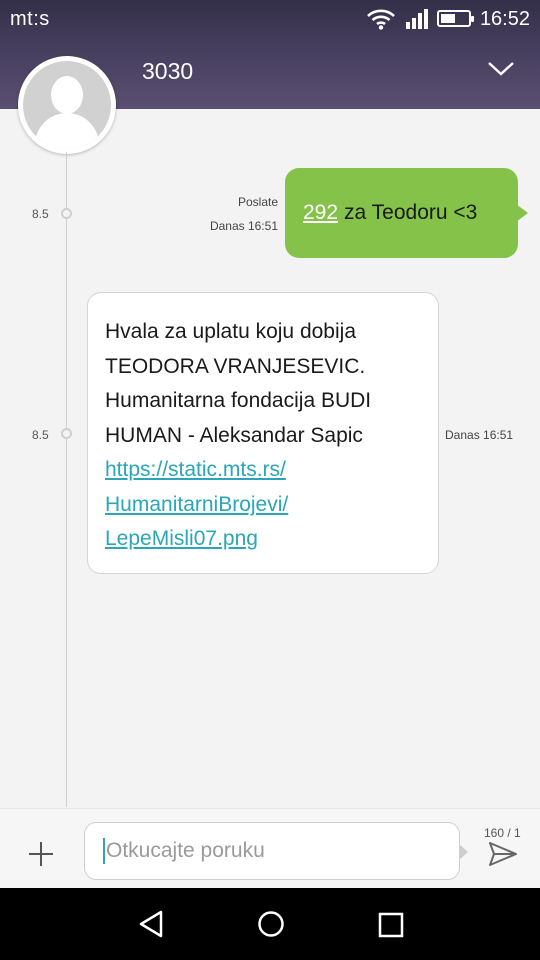  I want to click on battery-level, so click(448, 18).